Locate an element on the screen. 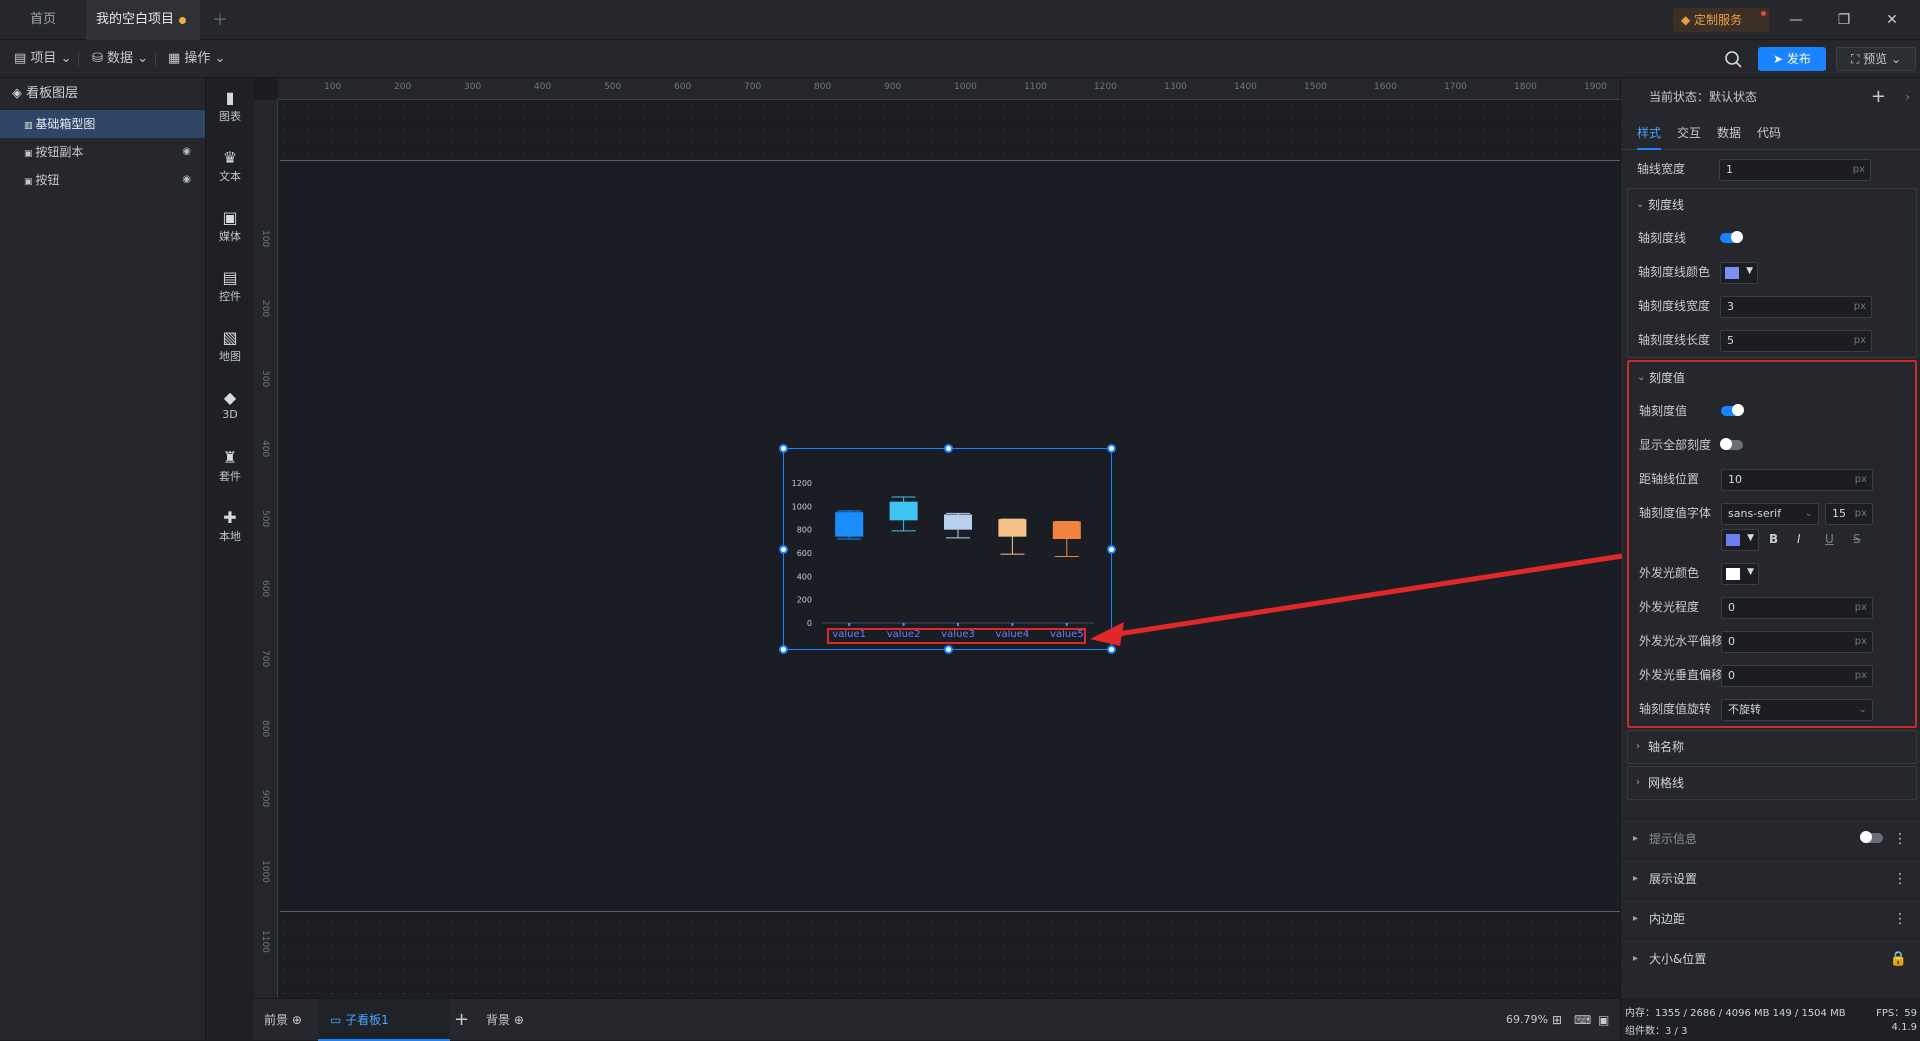 The image size is (1920, 1041). search-icon is located at coordinates (1733, 59).